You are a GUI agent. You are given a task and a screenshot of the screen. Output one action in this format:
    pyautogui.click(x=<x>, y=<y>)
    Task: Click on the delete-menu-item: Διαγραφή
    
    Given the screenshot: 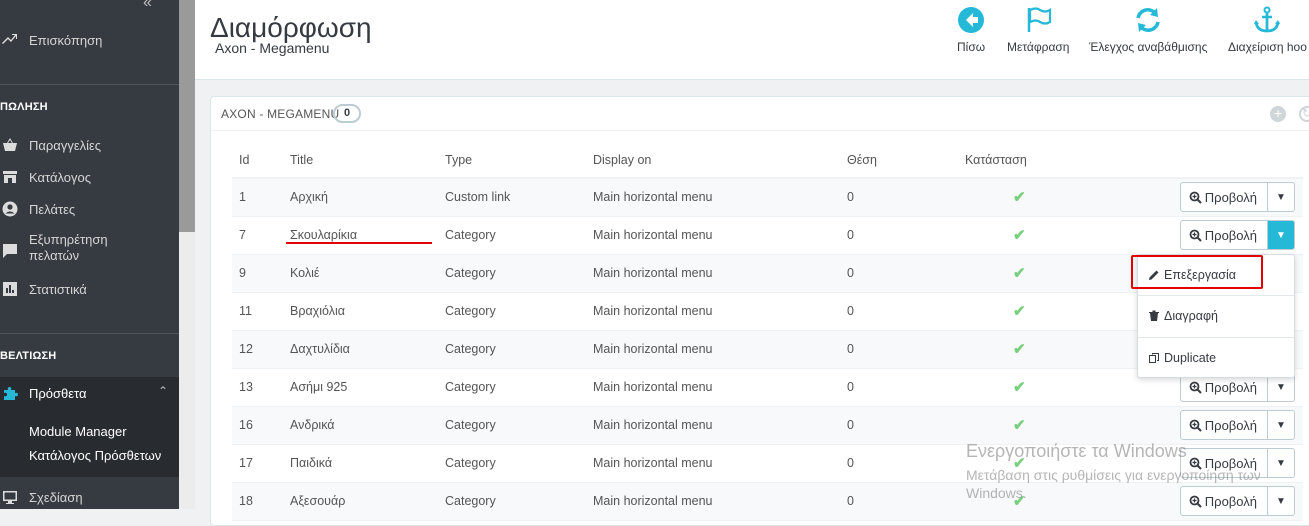 What is the action you would take?
    pyautogui.click(x=1216, y=316)
    